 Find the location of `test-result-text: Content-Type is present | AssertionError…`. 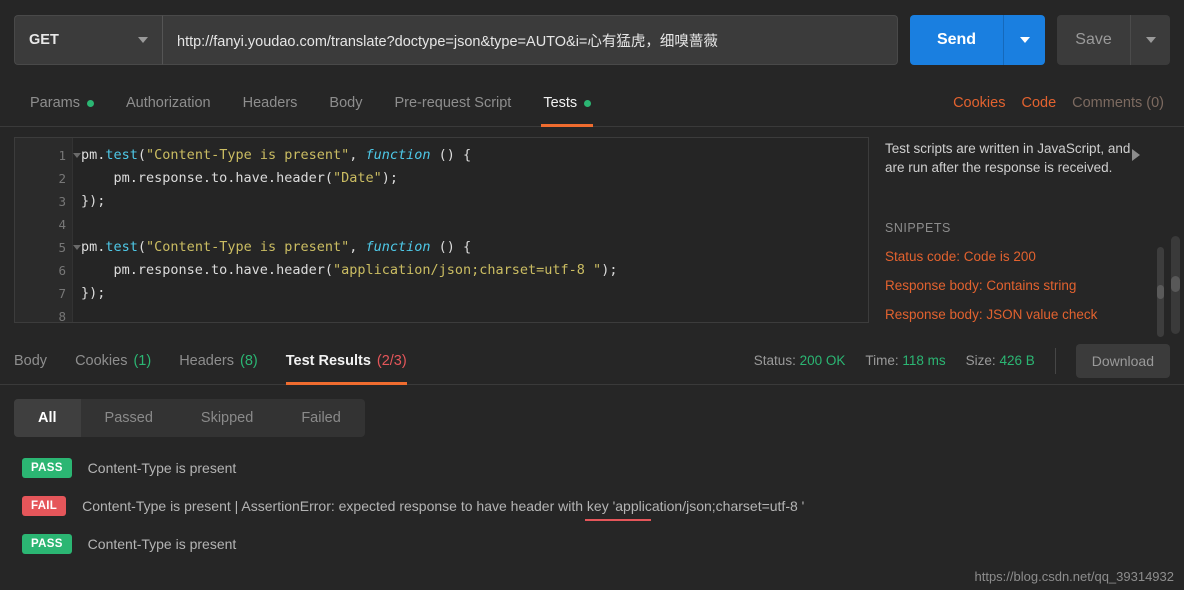

test-result-text: Content-Type is present | AssertionError… is located at coordinates (443, 506).